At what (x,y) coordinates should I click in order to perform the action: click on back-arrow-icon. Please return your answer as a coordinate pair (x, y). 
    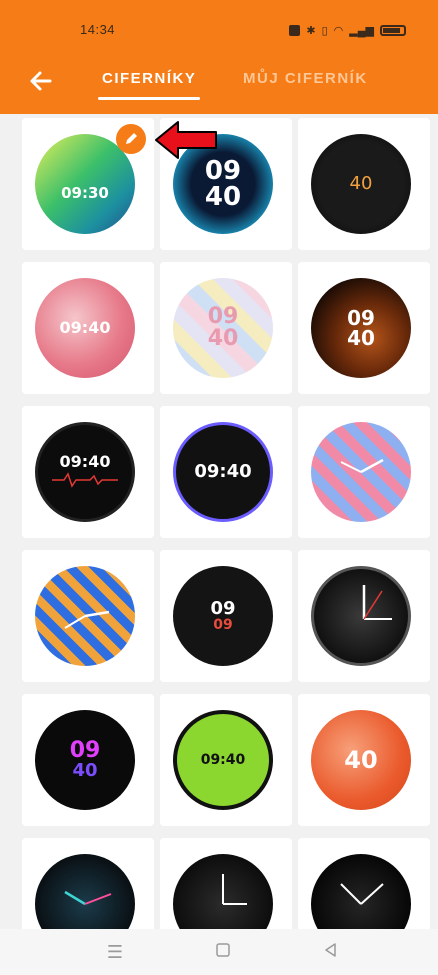
    Looking at the image, I should click on (41, 81).